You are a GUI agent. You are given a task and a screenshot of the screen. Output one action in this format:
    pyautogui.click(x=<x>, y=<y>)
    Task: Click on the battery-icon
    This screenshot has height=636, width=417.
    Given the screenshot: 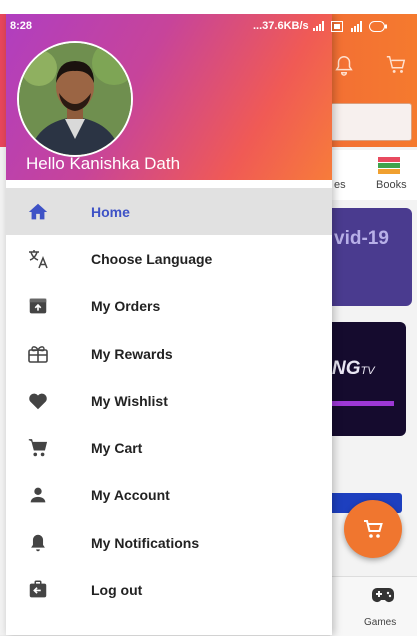 What is the action you would take?
    pyautogui.click(x=377, y=26)
    